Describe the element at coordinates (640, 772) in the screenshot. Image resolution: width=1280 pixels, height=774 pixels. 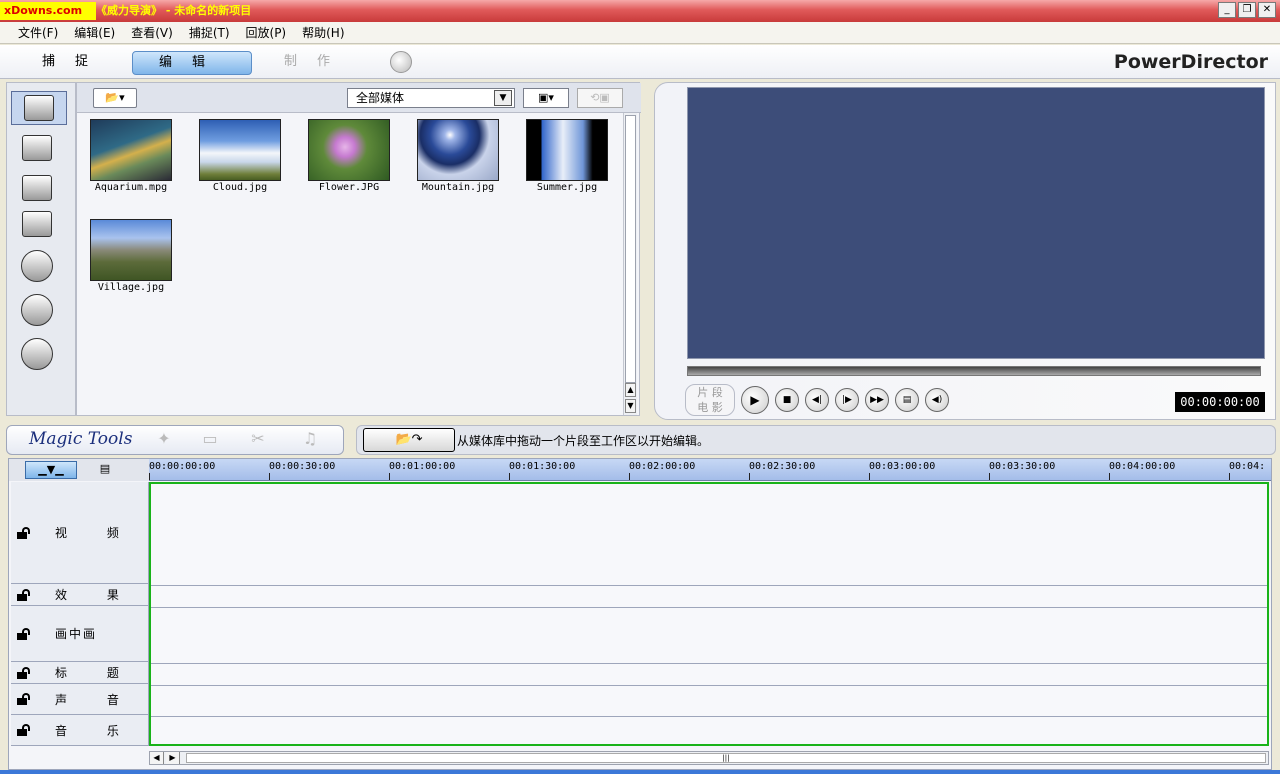
I see `taskbar` at that location.